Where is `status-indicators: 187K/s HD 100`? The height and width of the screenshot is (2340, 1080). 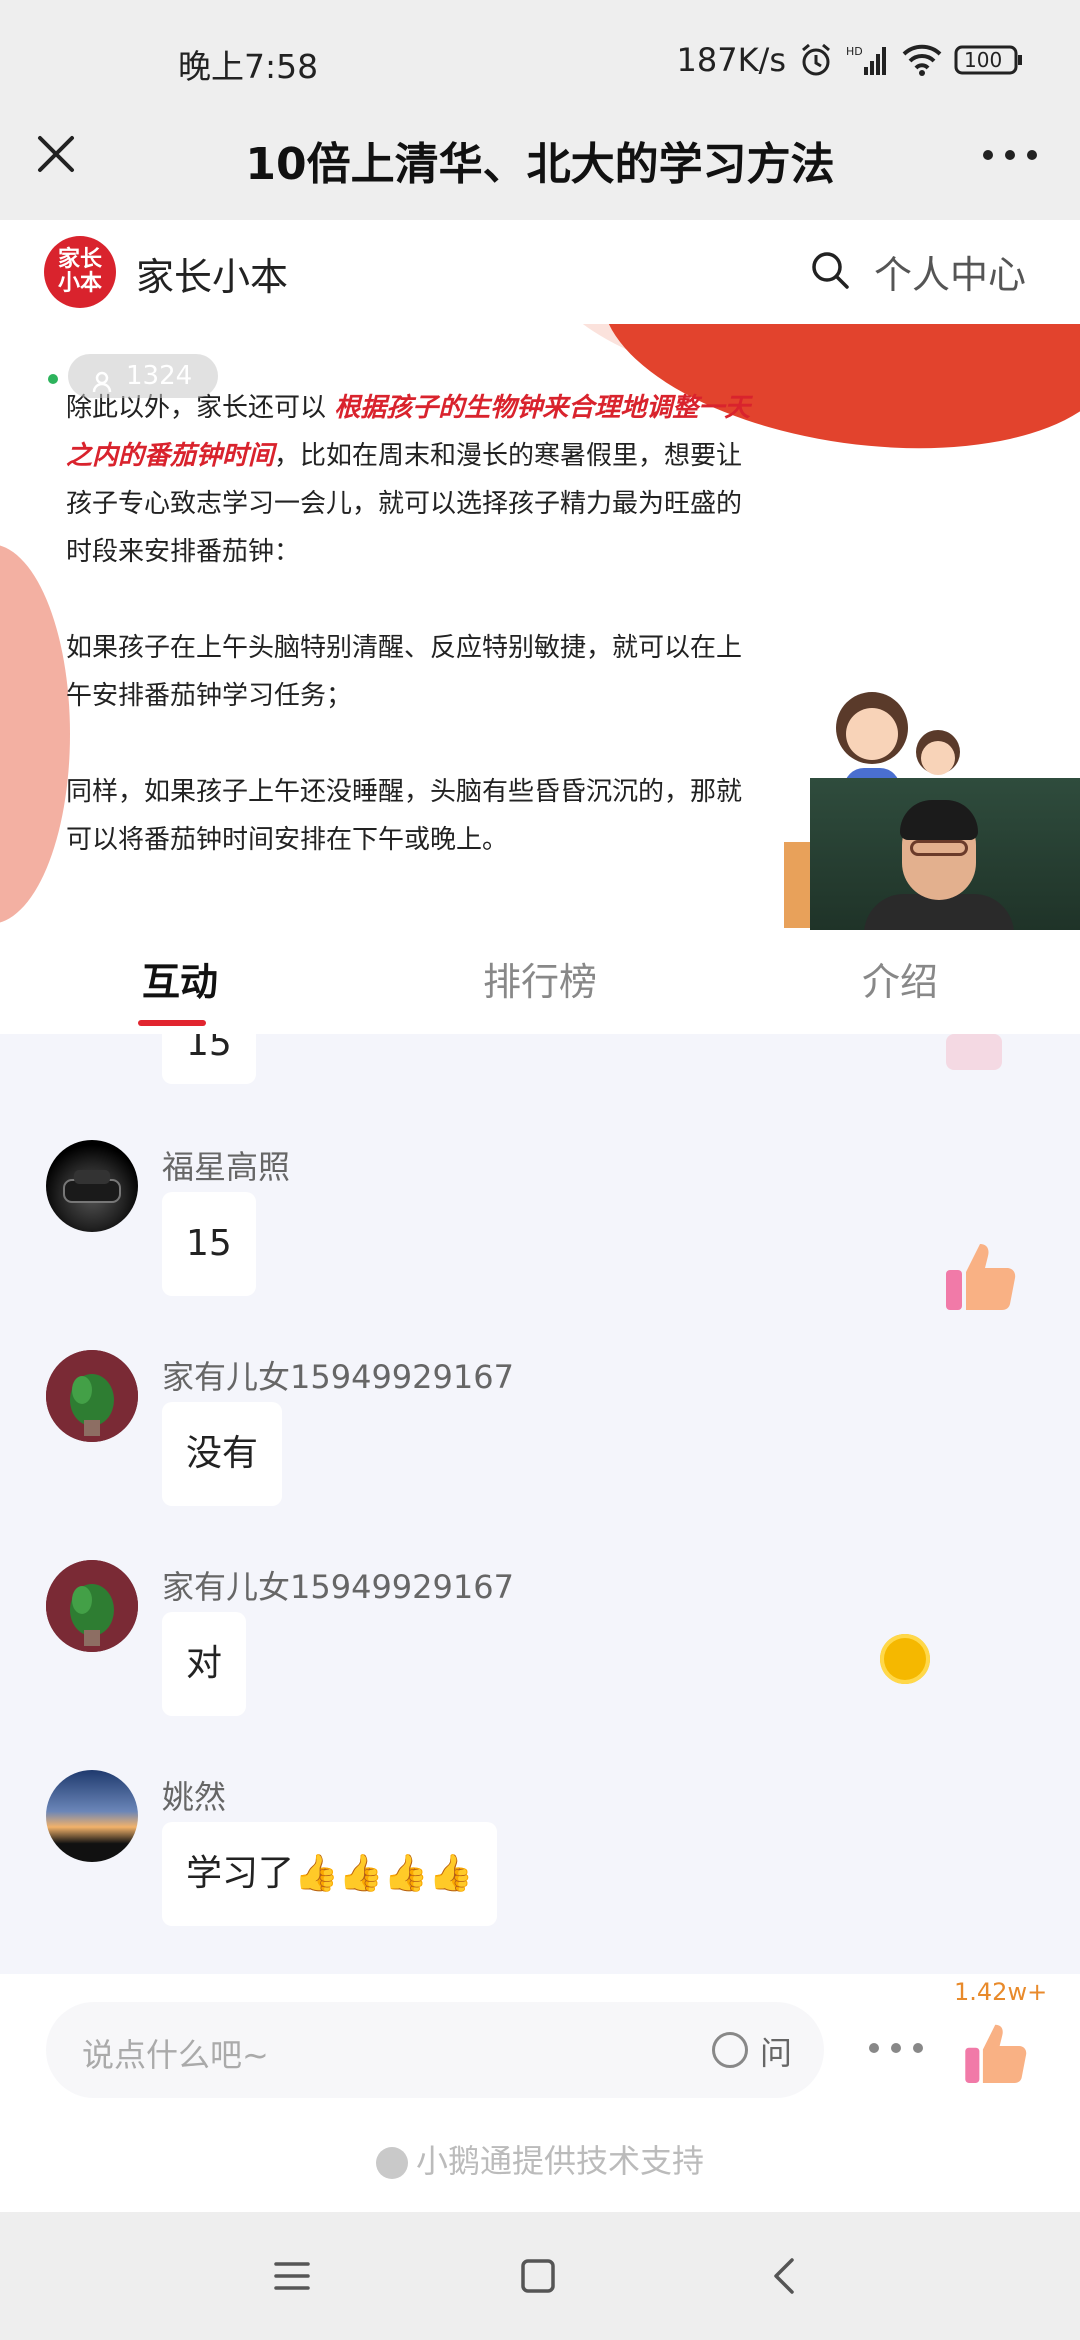 status-indicators: 187K/s HD 100 is located at coordinates (850, 60).